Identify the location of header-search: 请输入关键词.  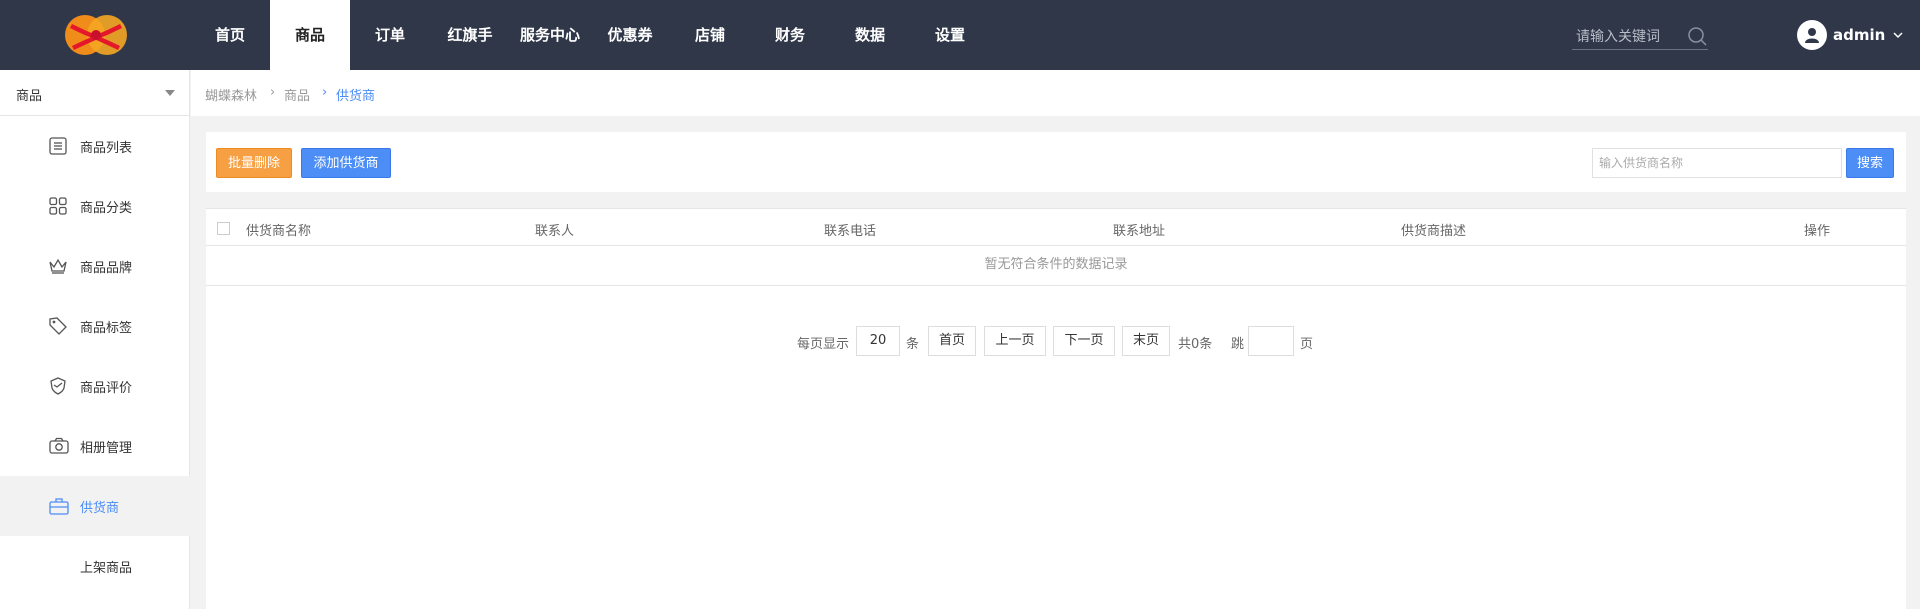
(1640, 36).